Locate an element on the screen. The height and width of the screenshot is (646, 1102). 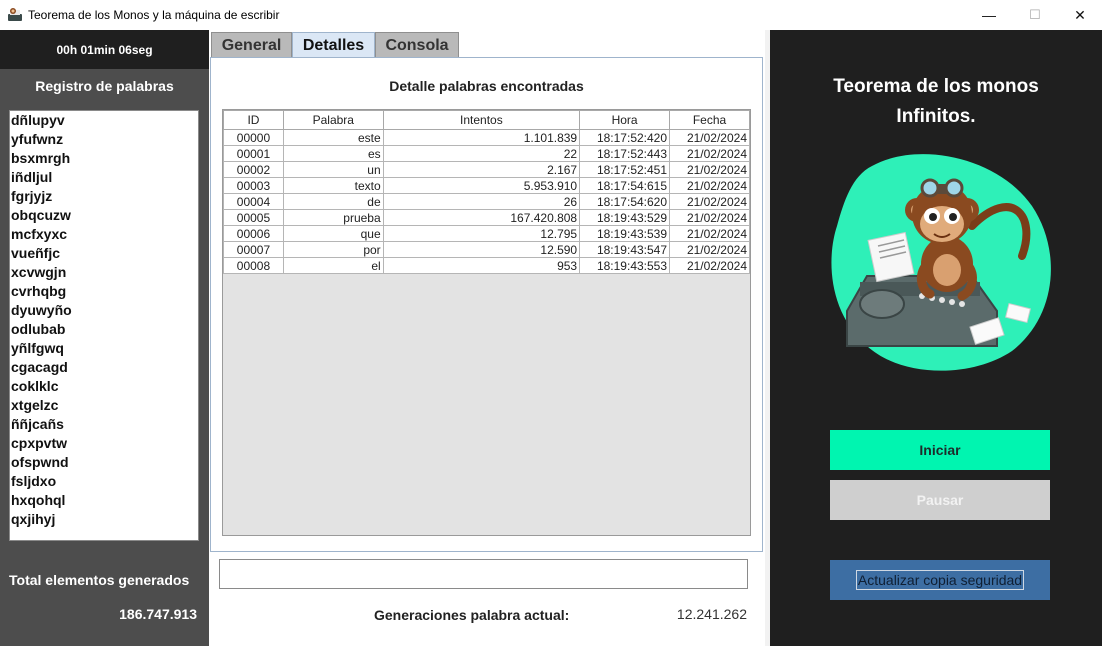
table-cell: que is located at coordinates (333, 233).